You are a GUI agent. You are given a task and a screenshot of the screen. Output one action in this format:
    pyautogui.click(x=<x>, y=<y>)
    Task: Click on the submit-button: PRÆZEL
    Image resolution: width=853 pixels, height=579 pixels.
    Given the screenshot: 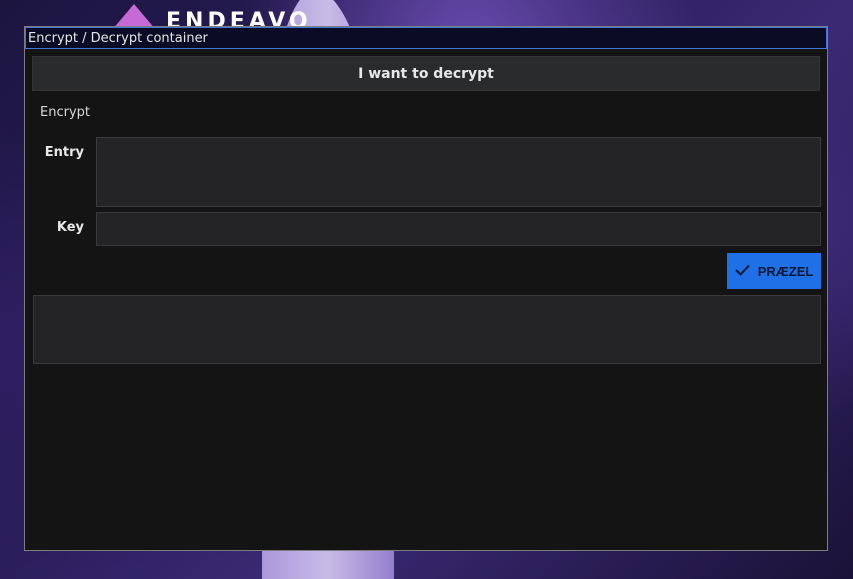 What is the action you would take?
    pyautogui.click(x=774, y=271)
    